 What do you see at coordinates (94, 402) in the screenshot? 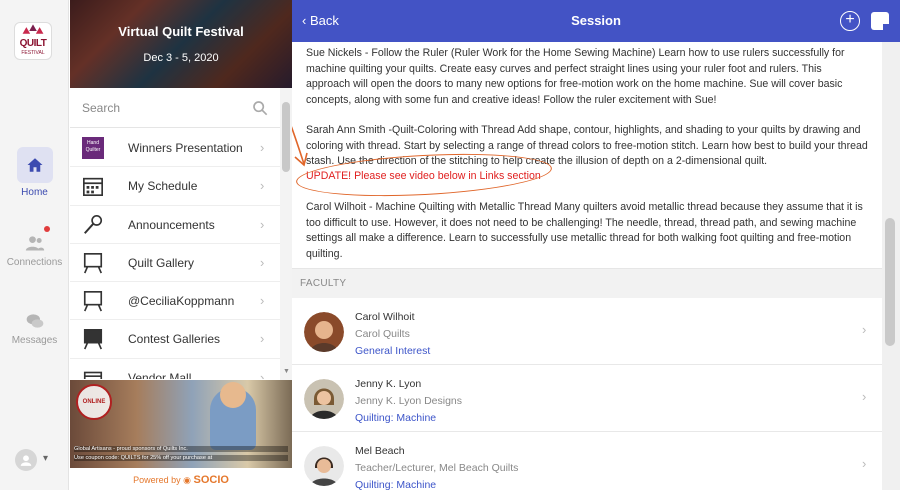
I see `ad-stamp: ONLINE` at bounding box center [94, 402].